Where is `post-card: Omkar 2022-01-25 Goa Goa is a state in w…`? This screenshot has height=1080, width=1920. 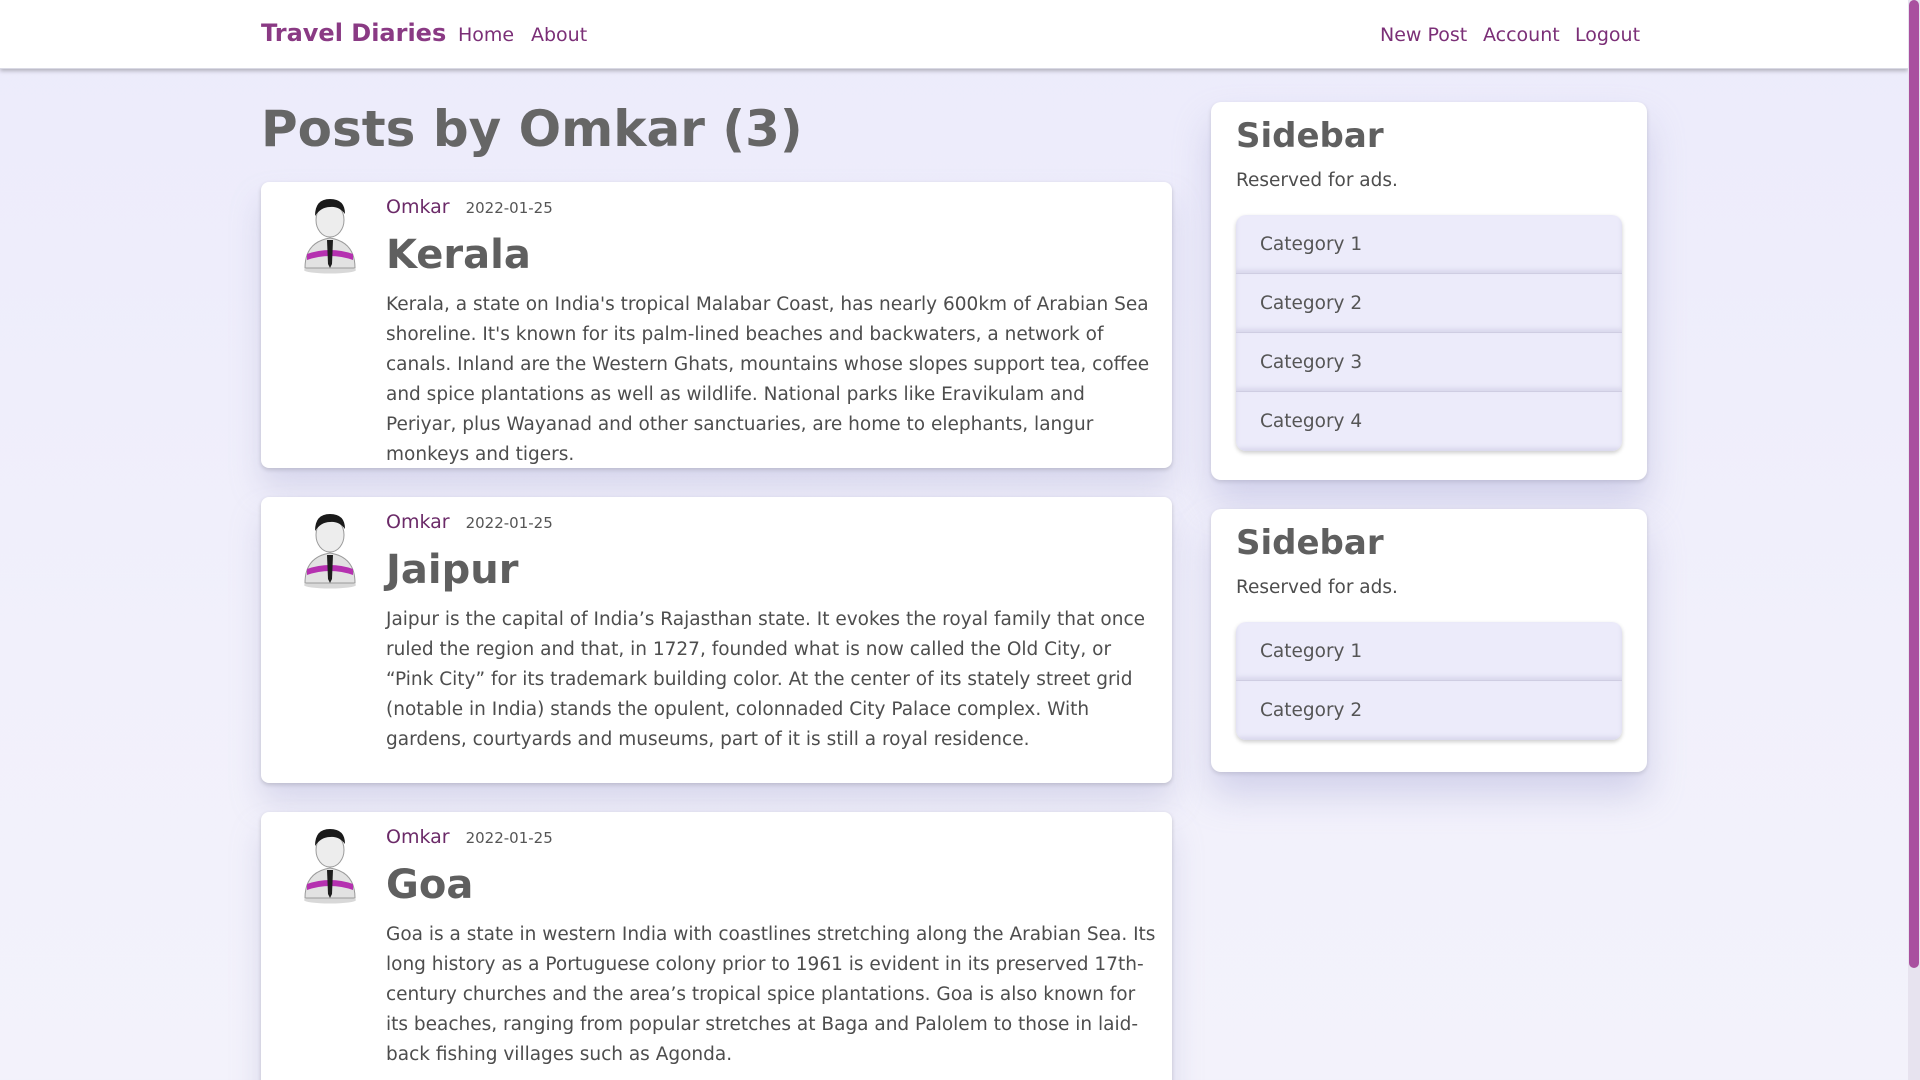 post-card: Omkar 2022-01-25 Goa Goa is a state in w… is located at coordinates (716, 946).